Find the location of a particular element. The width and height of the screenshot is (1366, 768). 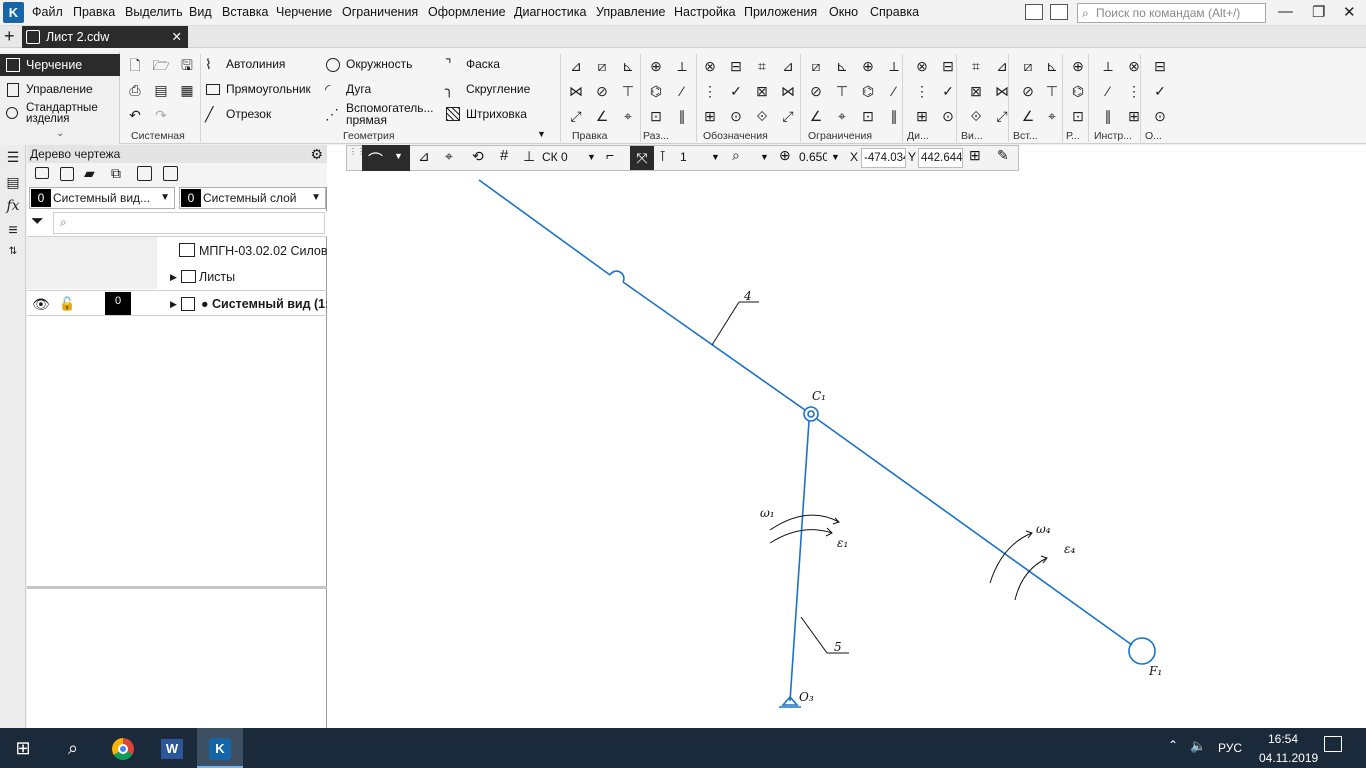

eyedropper-icon: ✎ is located at coordinates (1003, 155).